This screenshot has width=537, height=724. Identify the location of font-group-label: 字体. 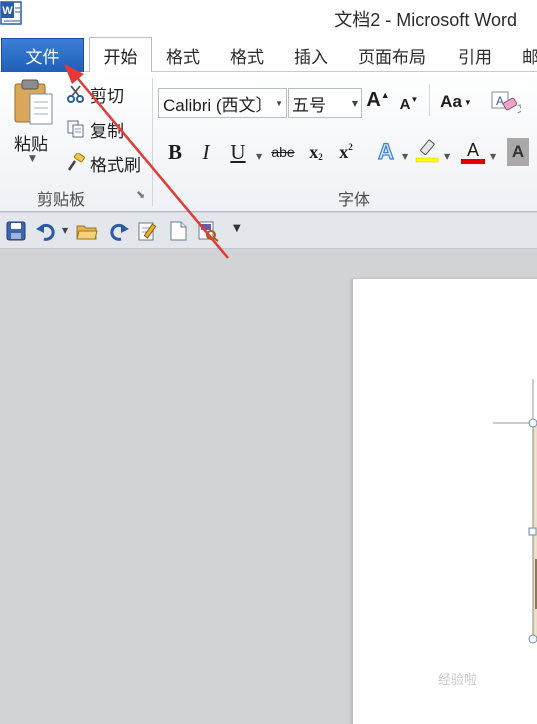
(354, 199).